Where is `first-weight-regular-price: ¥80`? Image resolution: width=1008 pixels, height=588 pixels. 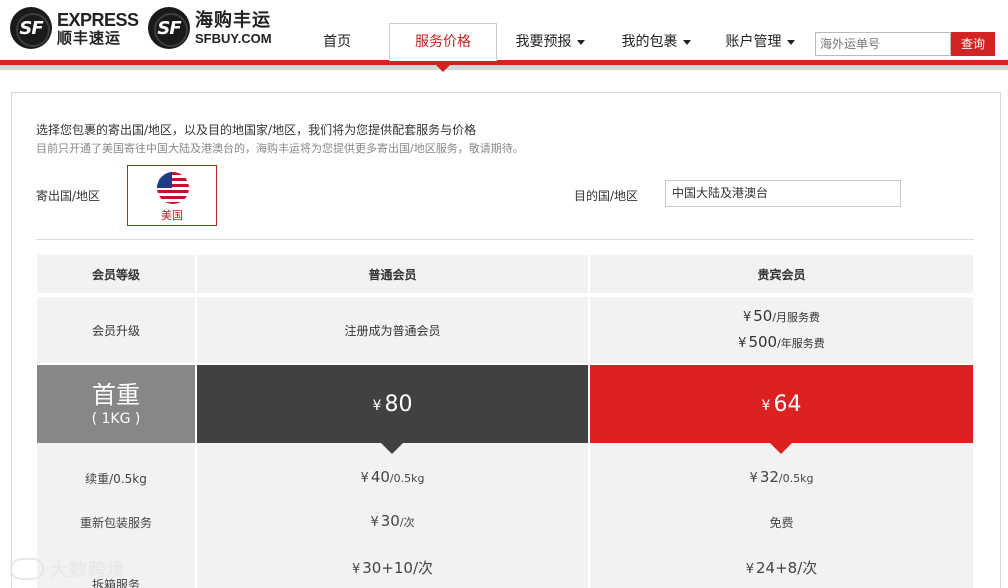
first-weight-regular-price: ¥80 is located at coordinates (392, 404).